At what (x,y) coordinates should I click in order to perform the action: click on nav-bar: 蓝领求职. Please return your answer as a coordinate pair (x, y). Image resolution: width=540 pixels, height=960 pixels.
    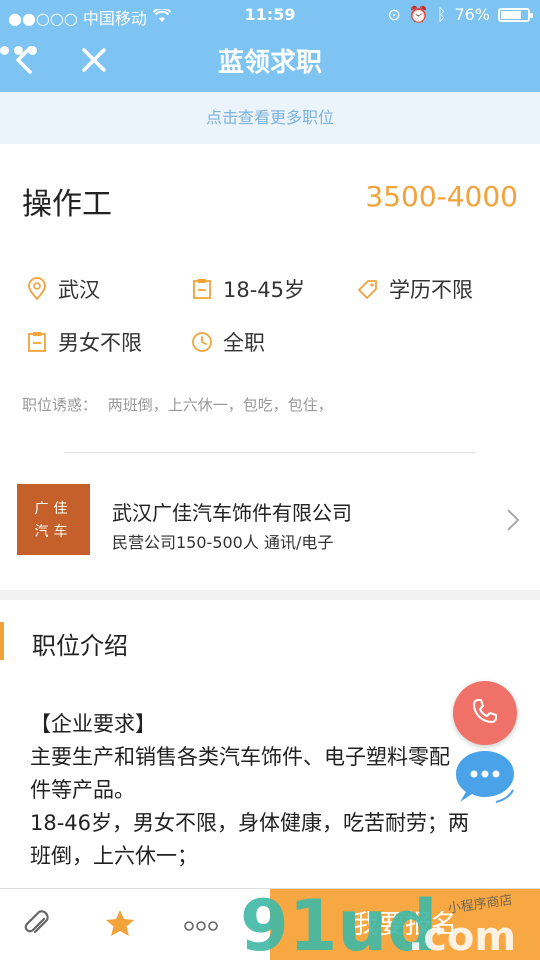
    Looking at the image, I should click on (270, 61).